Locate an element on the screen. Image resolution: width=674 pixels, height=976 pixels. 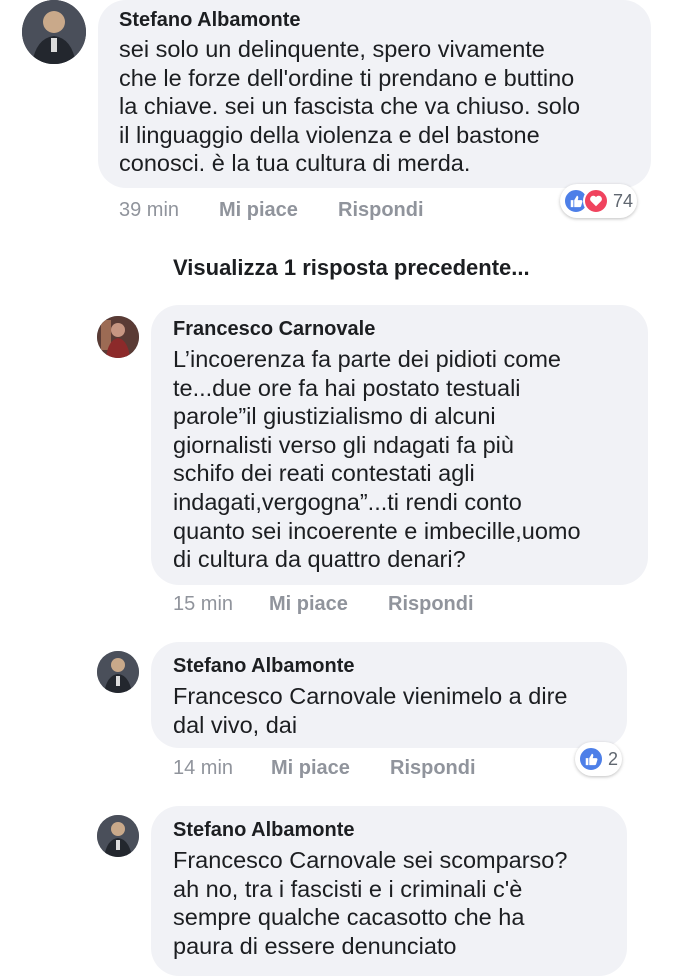
comment-author: Francesco Carnovale is located at coordinates (403, 329).